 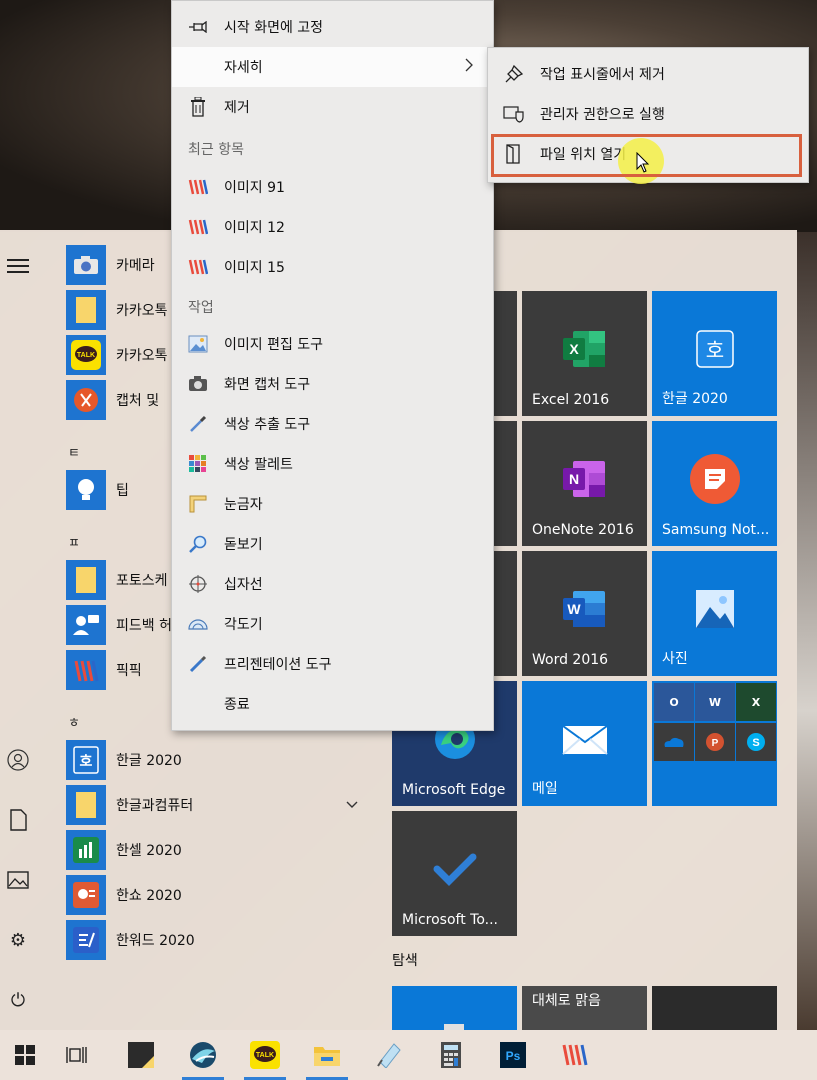 I want to click on menu-item-pin: 시작 화면에 고정, so click(x=332, y=27).